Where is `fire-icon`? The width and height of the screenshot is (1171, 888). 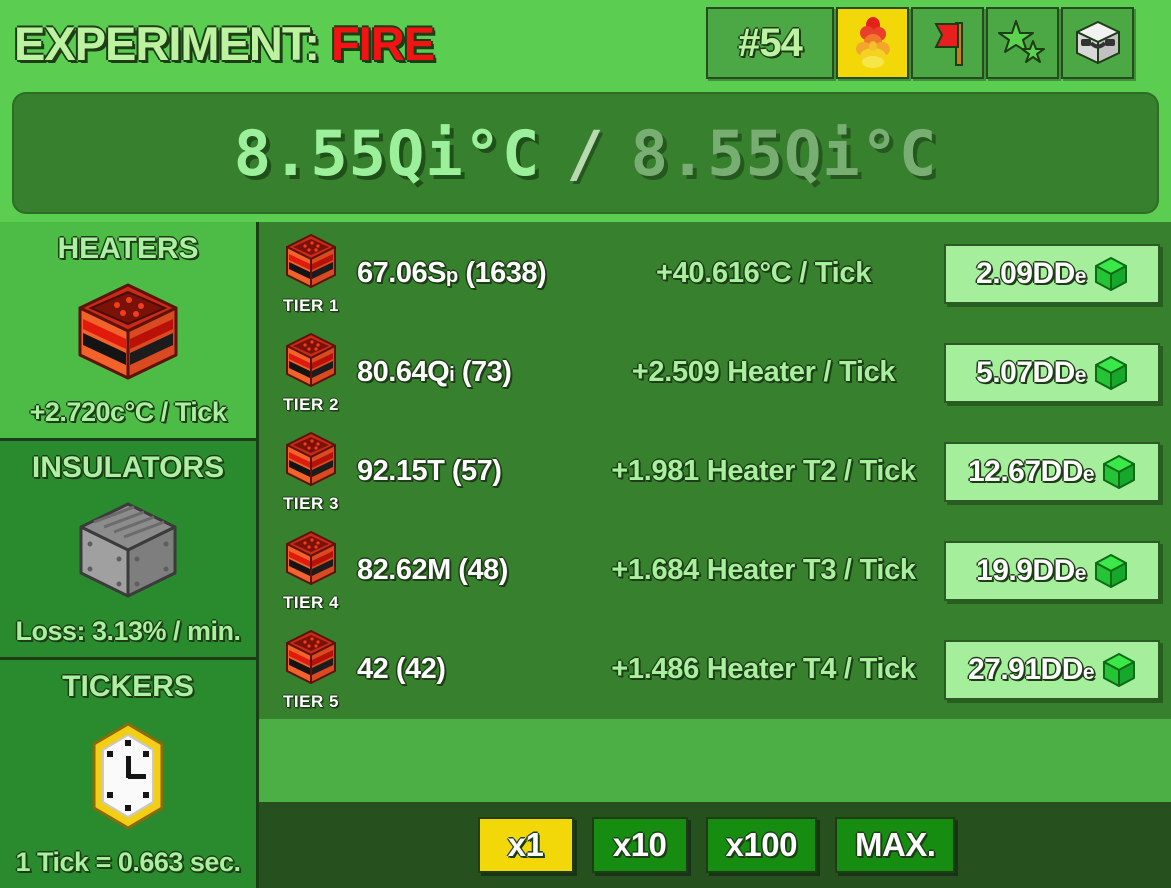
fire-icon is located at coordinates (873, 43).